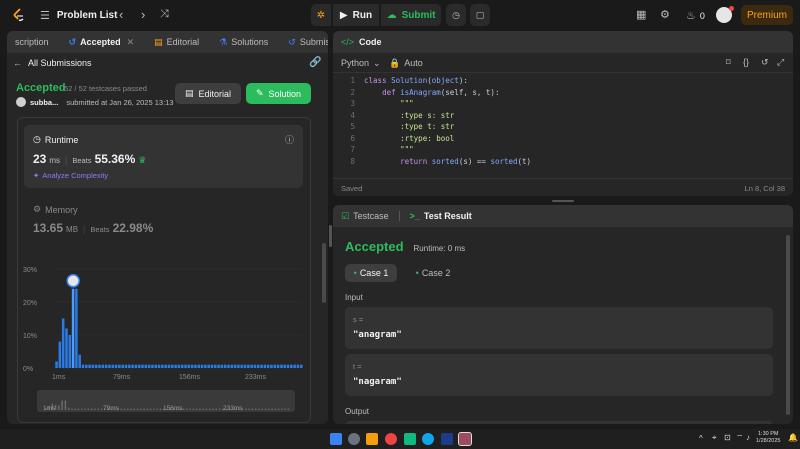 This screenshot has height=449, width=800. What do you see at coordinates (428, 439) in the screenshot?
I see `edge-icon` at bounding box center [428, 439].